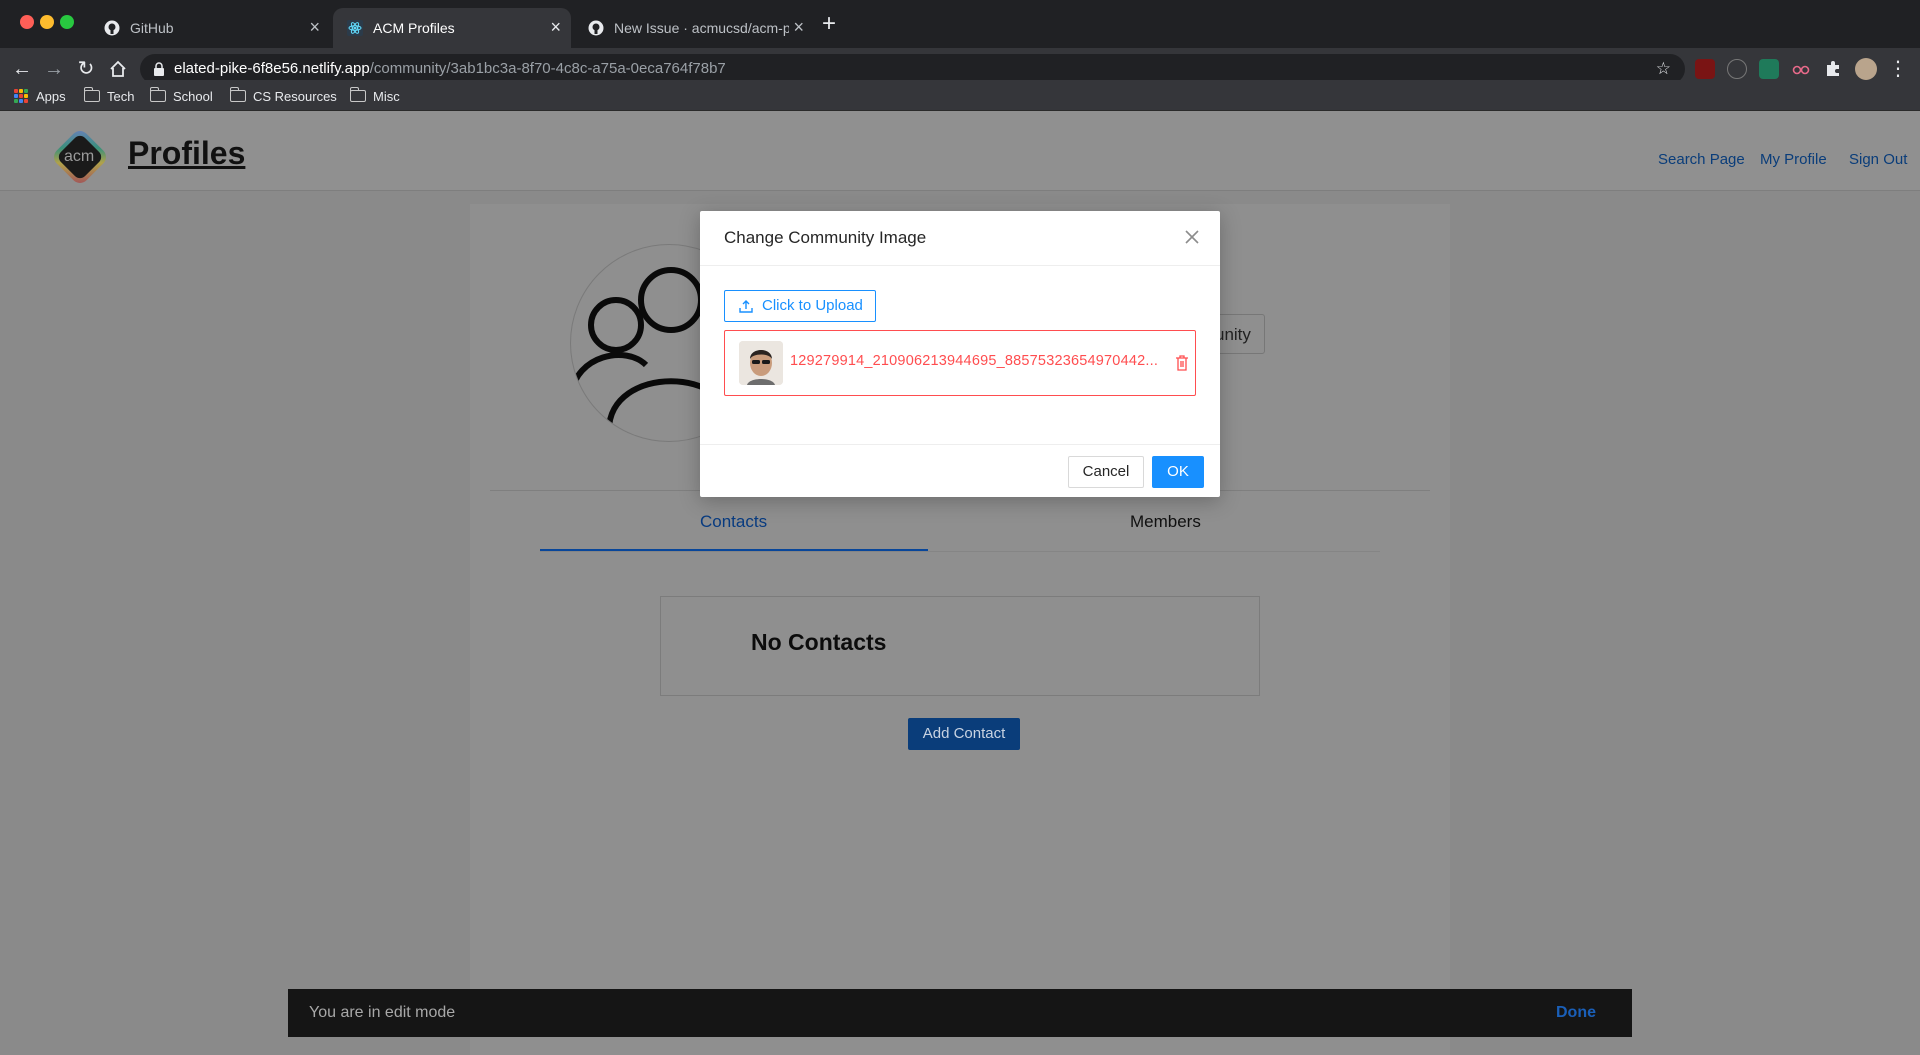 The width and height of the screenshot is (1920, 1055). What do you see at coordinates (382, 1012) in the screenshot?
I see `edit-mode-message: You are in edit mode` at bounding box center [382, 1012].